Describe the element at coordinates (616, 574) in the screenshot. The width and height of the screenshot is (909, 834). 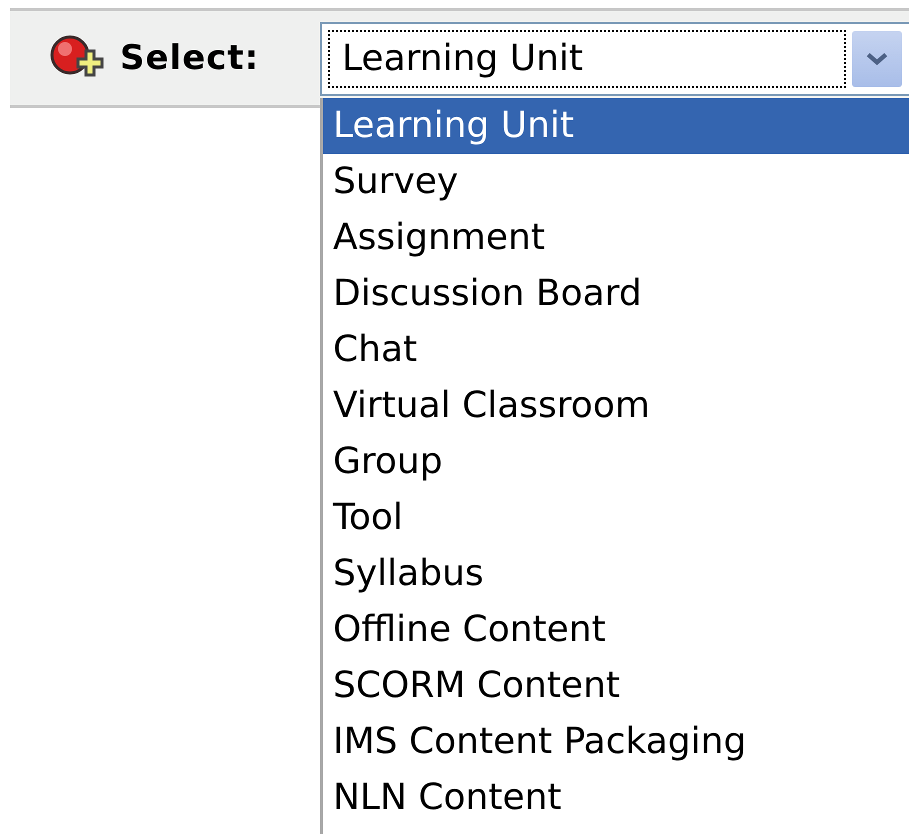
I see `dropdown-option: Syllabus` at that location.